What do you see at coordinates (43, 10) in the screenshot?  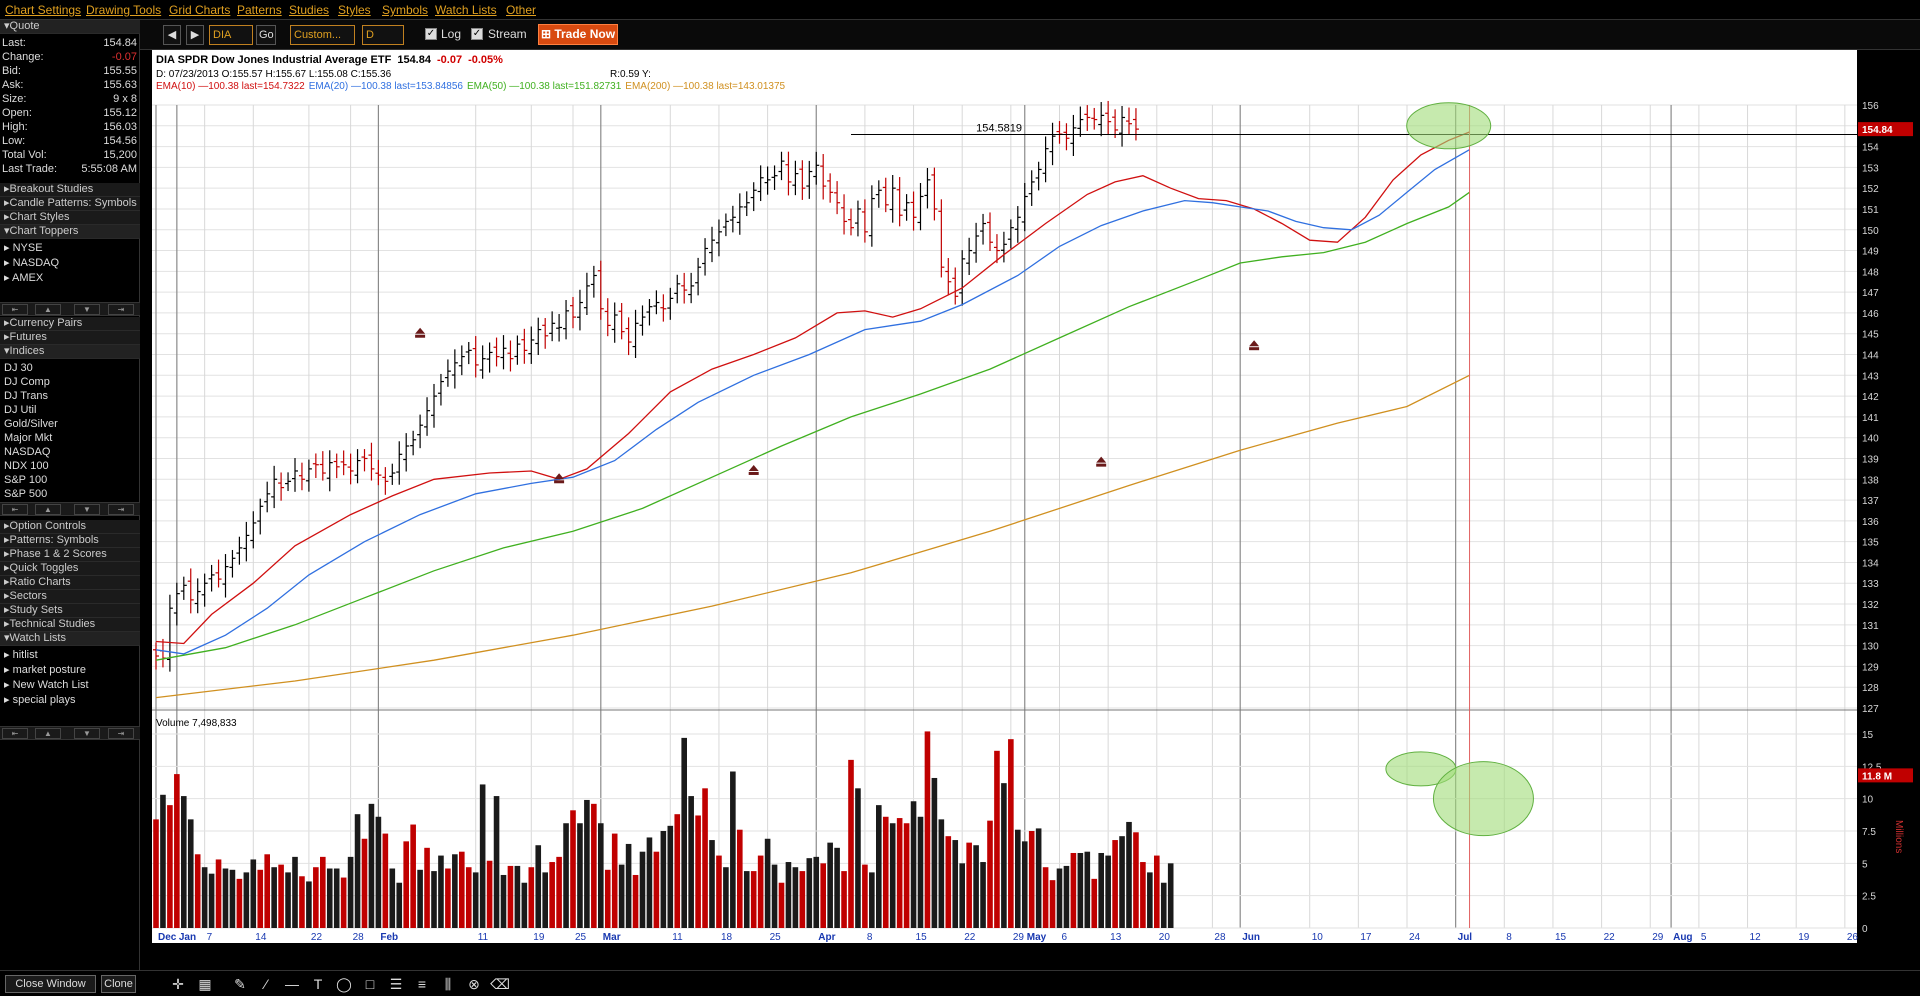 I see `menu-chart-settings: Chart Settings` at bounding box center [43, 10].